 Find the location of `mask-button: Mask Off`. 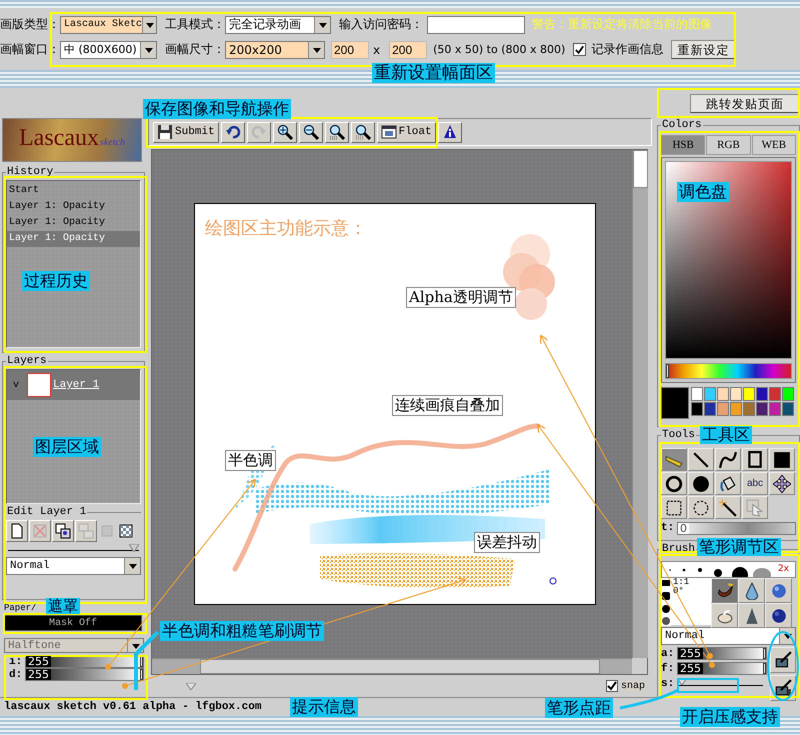

mask-button: Mask Off is located at coordinates (73, 623).